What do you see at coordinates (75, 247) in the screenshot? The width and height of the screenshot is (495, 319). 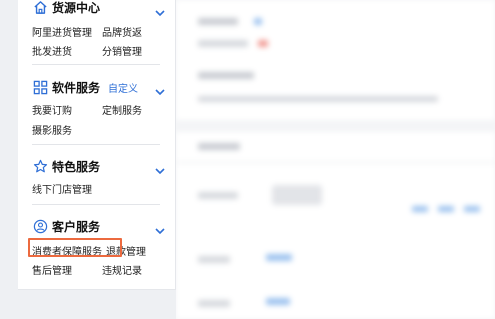 I see `highlight-box` at bounding box center [75, 247].